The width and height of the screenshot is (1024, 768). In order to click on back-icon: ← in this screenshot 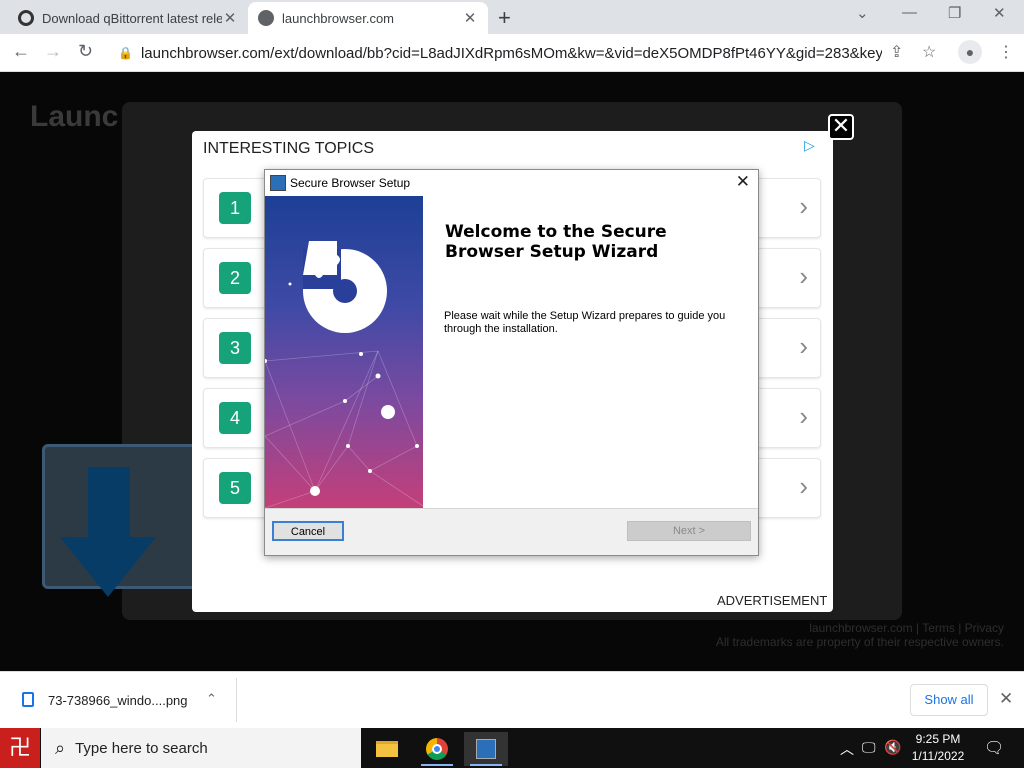, I will do `click(21, 51)`.